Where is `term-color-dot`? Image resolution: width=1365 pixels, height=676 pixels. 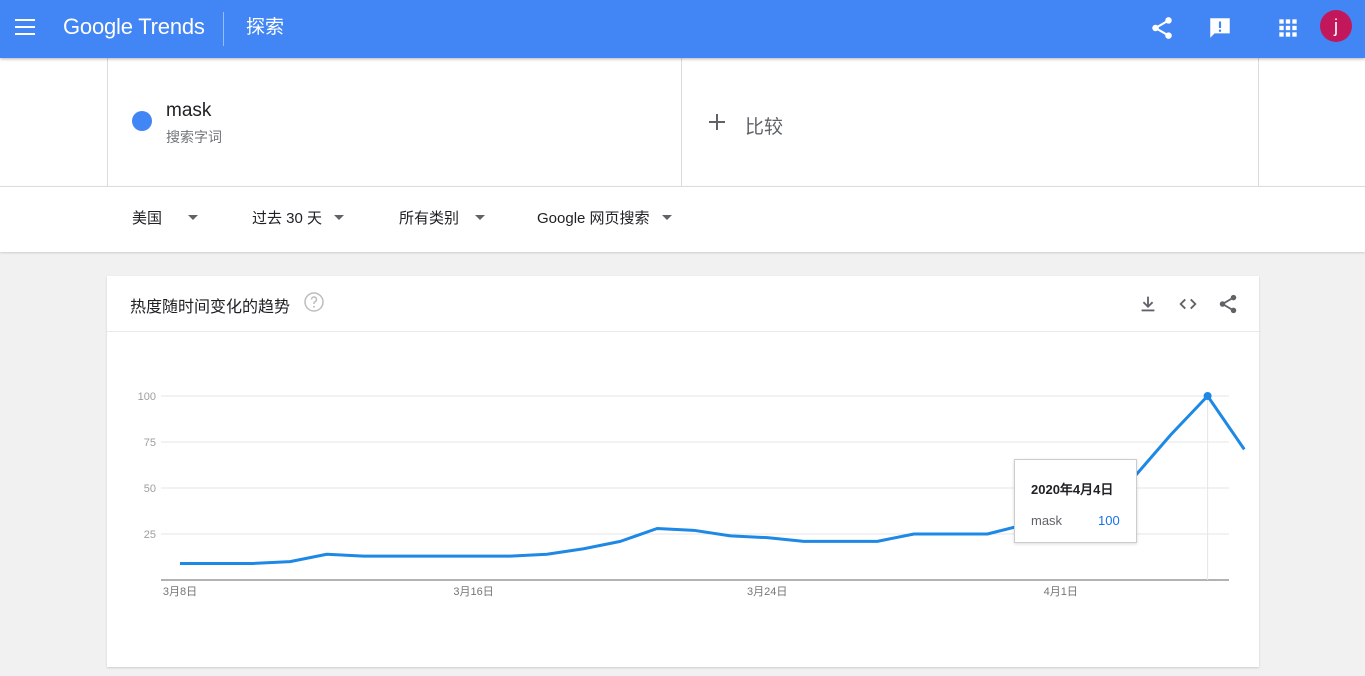
term-color-dot is located at coordinates (142, 121).